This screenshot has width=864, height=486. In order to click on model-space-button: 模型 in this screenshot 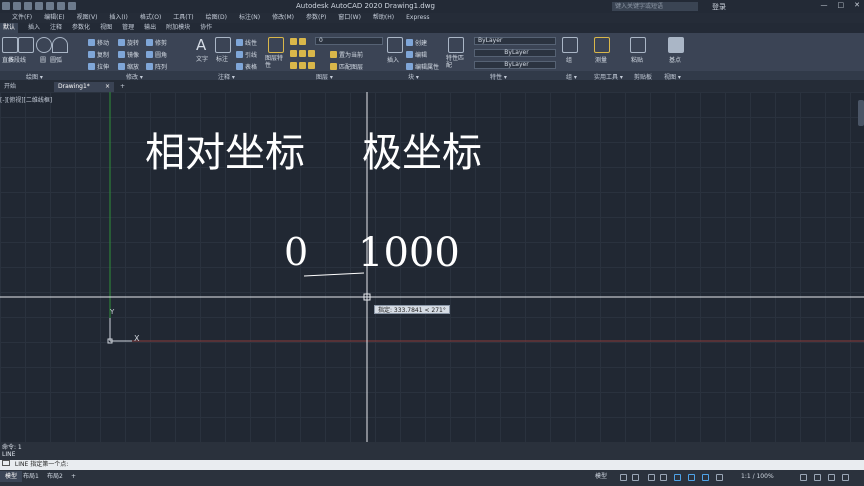, I will do `click(601, 476)`.